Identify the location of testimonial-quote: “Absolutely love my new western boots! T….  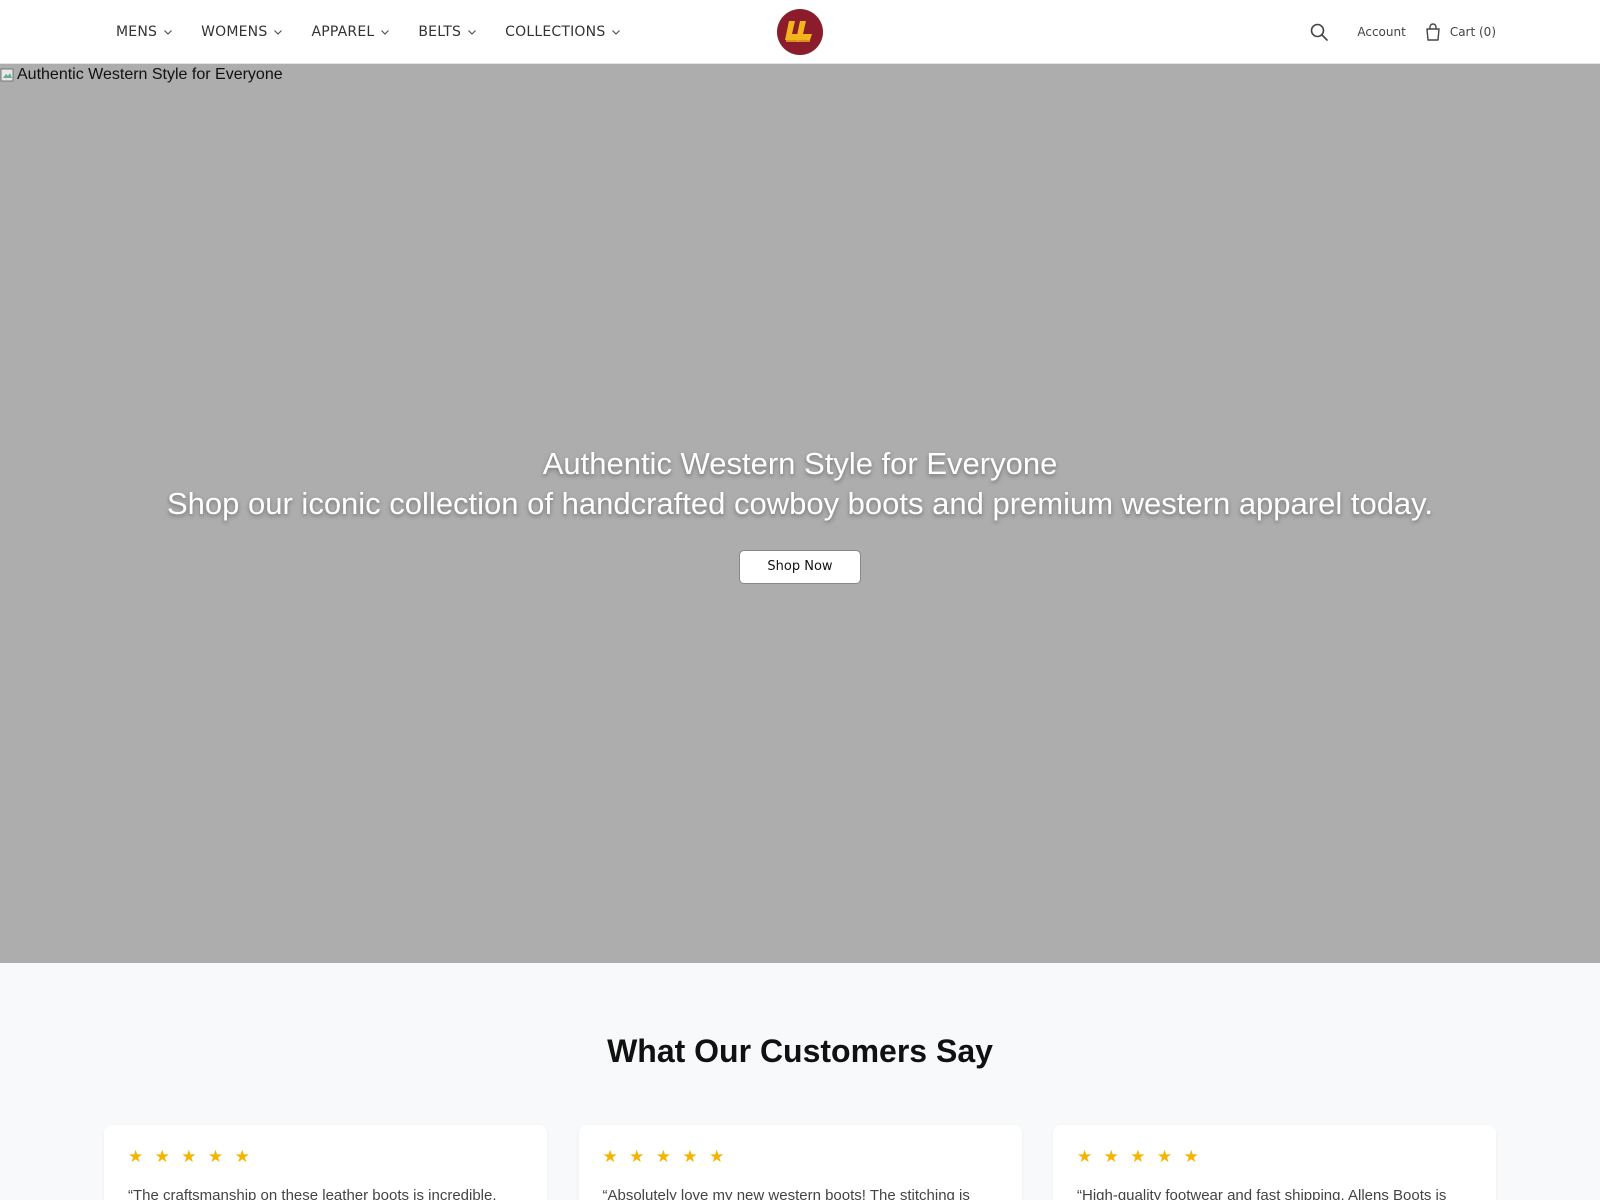
(786, 1193).